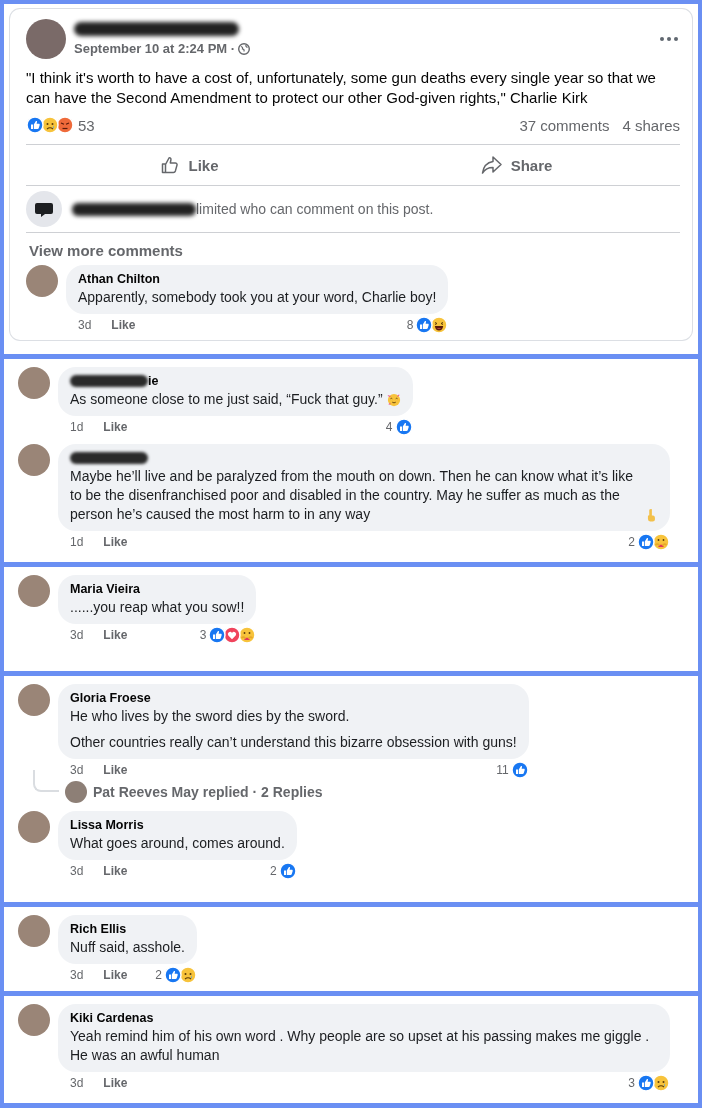 This screenshot has width=702, height=1108. Describe the element at coordinates (46, 781) in the screenshot. I see `reply-thread-line` at that location.